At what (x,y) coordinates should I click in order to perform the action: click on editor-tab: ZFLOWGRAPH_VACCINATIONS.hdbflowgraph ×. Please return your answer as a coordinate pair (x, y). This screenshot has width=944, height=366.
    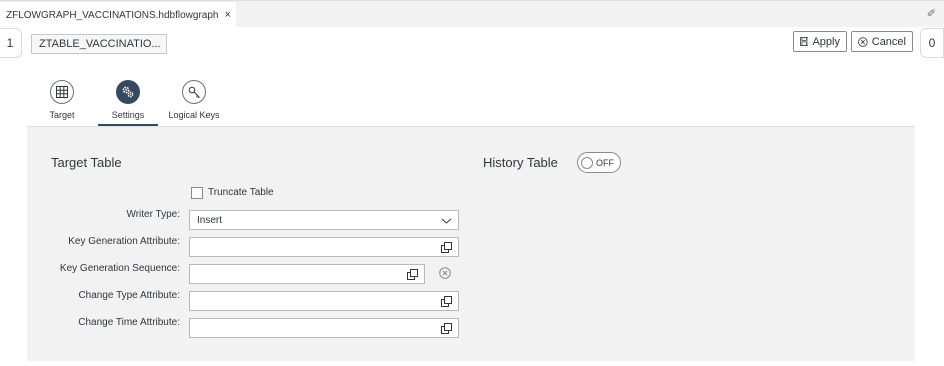
    Looking at the image, I should click on (118, 15).